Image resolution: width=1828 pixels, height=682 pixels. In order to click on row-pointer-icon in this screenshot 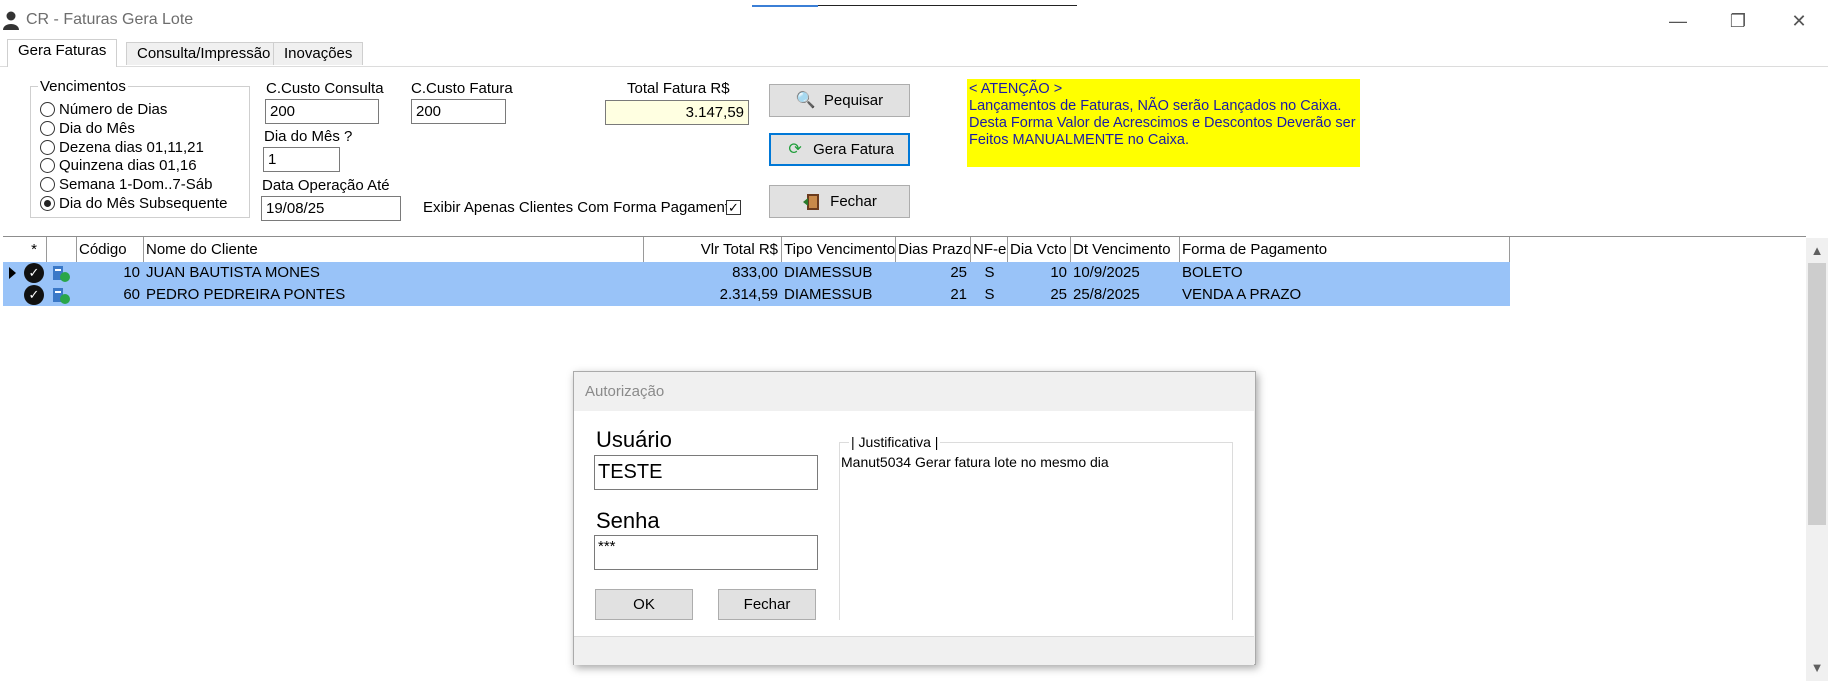, I will do `click(12, 273)`.